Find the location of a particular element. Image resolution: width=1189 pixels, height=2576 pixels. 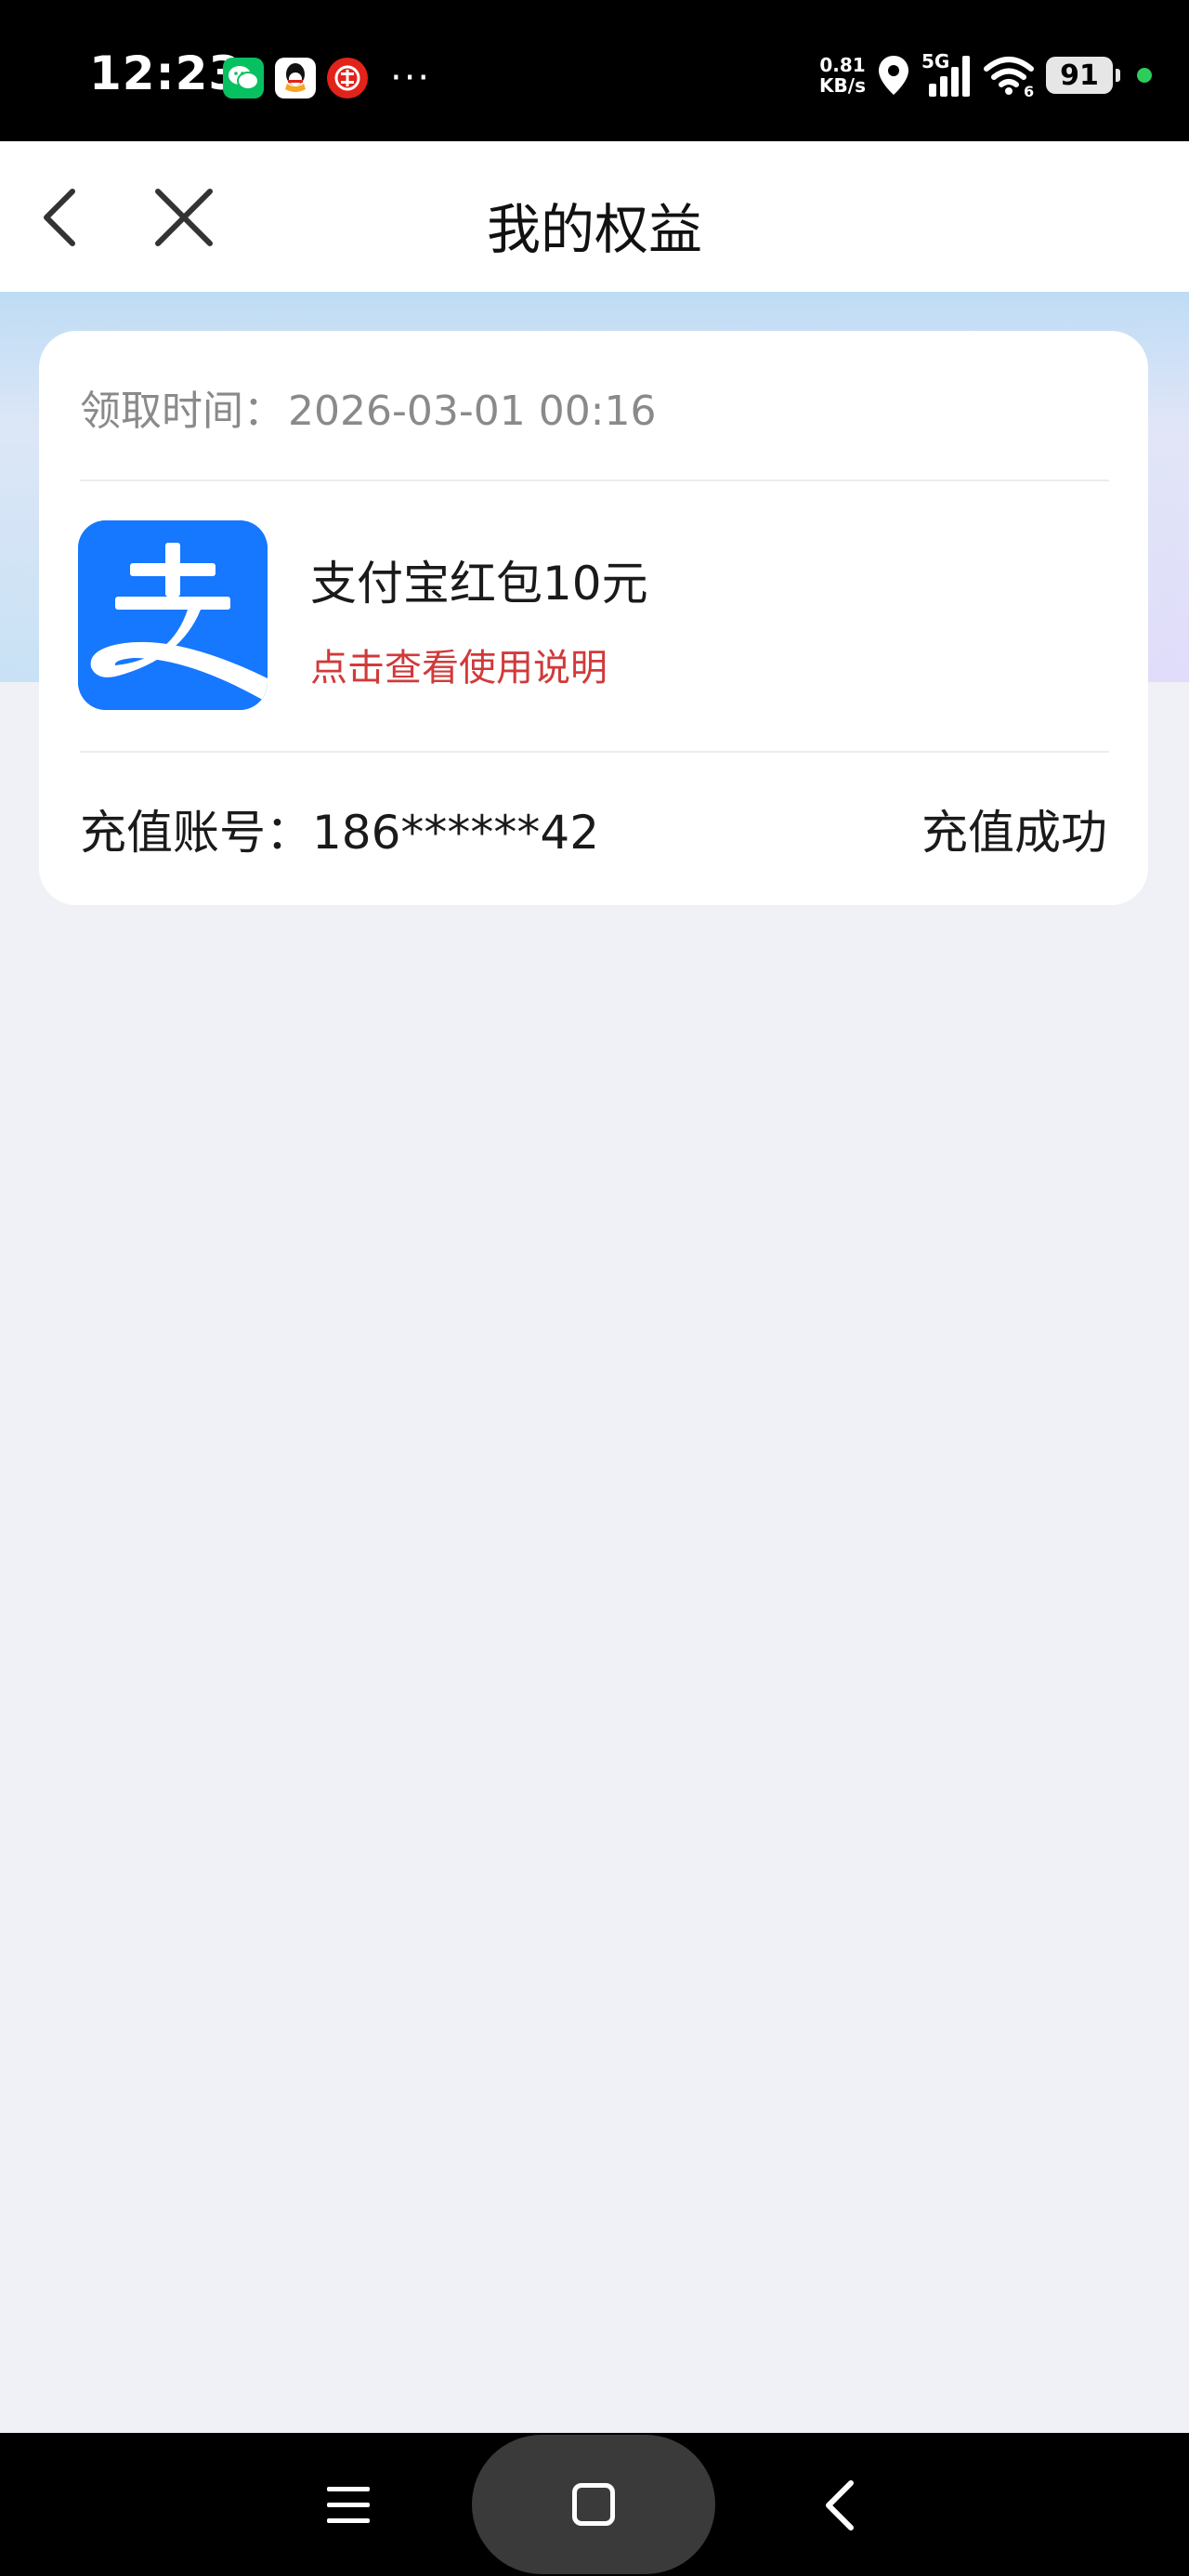

claim-time-value: 2026-03-01 00:16 is located at coordinates (472, 411).